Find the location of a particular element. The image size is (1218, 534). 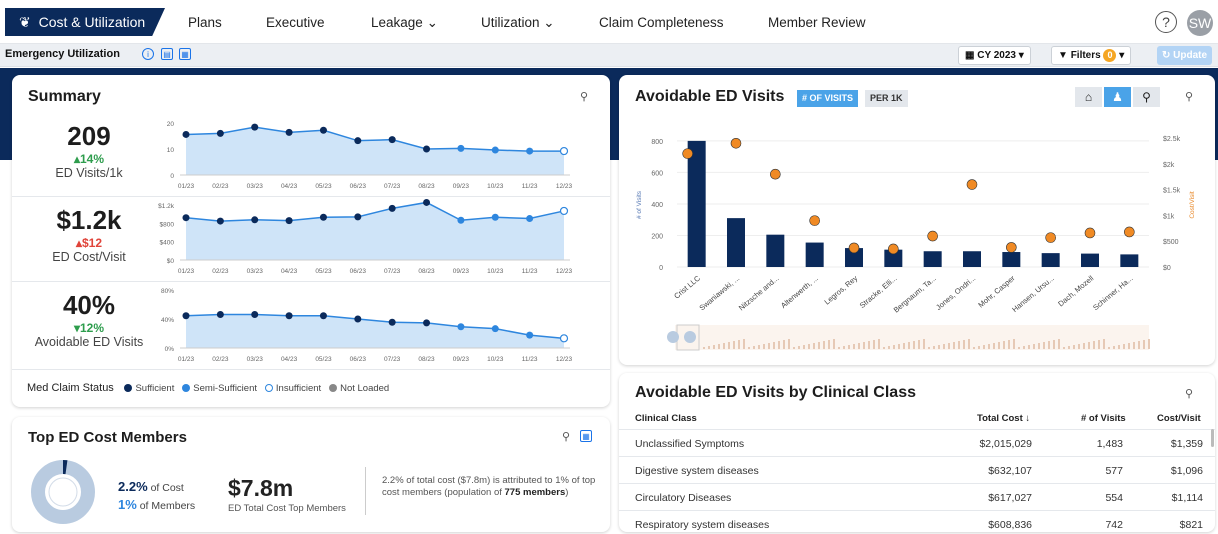

kpi-value: $1.2k is located at coordinates (89, 220).